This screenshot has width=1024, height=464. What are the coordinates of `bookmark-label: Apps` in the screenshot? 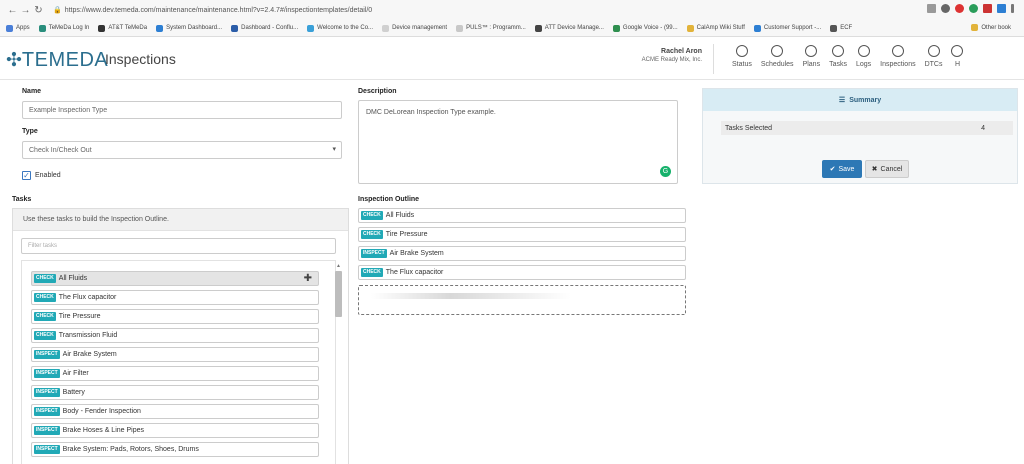 It's located at (23, 28).